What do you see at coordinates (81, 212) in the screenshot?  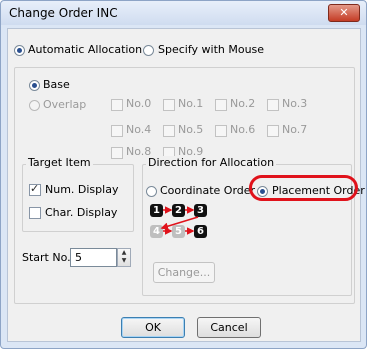 I see `char-display-label: Char. Display` at bounding box center [81, 212].